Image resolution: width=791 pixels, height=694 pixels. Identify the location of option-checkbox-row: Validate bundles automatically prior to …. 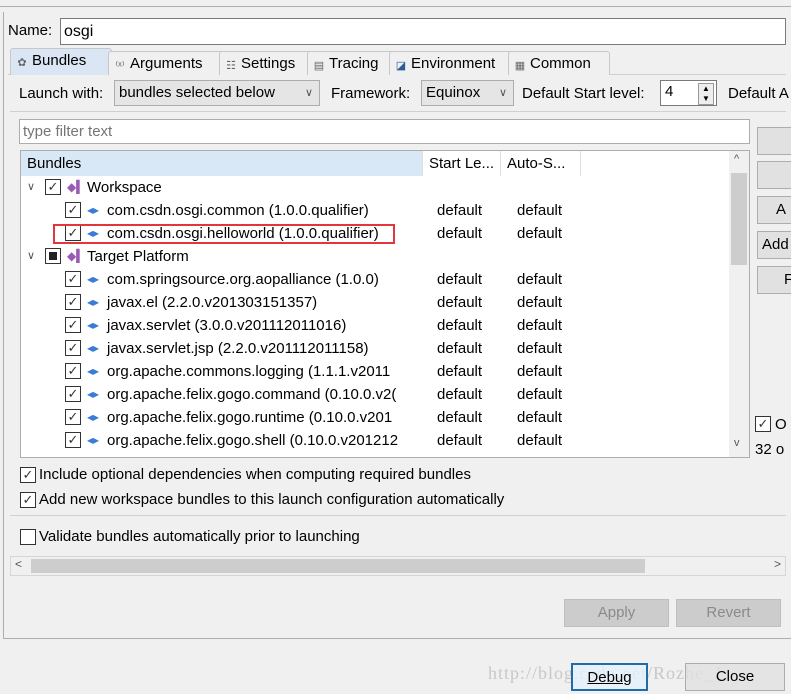
(190, 536).